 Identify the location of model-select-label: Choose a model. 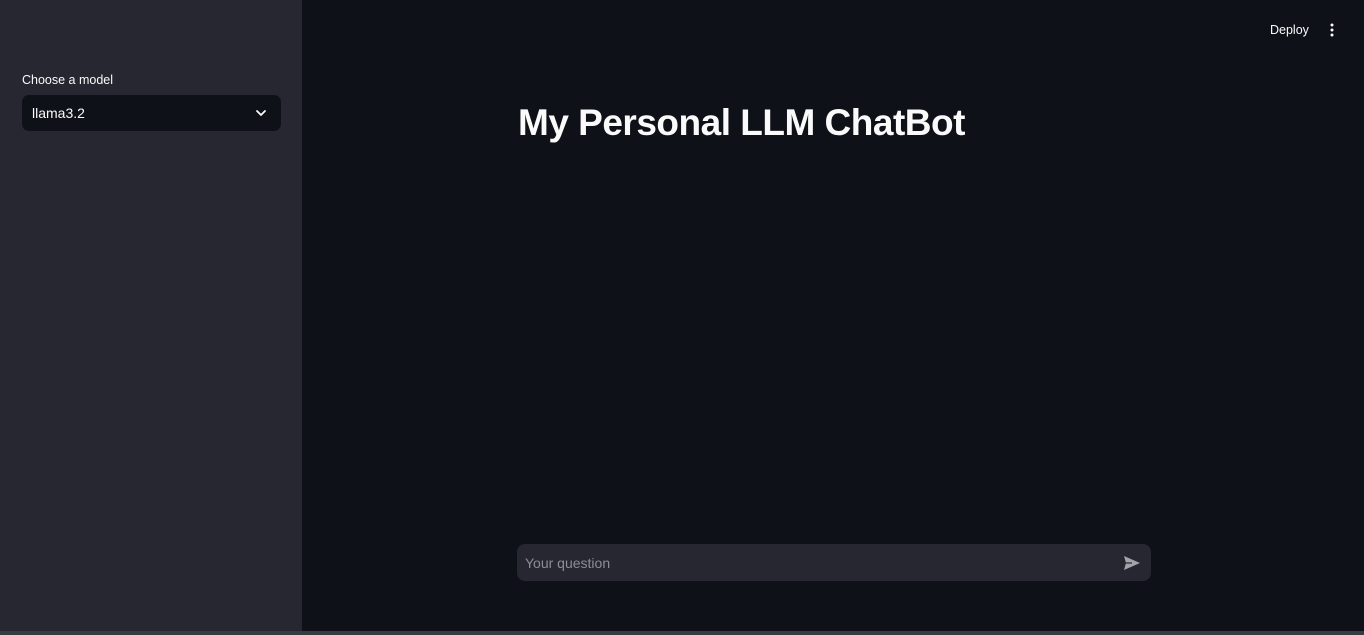
(68, 80).